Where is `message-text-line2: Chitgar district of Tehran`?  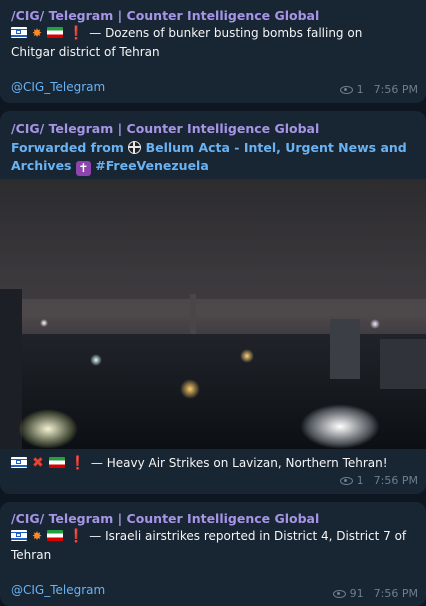 message-text-line2: Chitgar district of Tehran is located at coordinates (85, 52).